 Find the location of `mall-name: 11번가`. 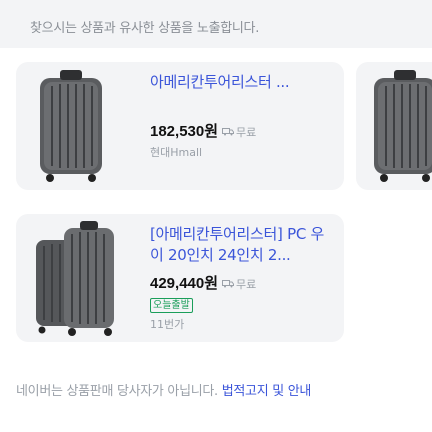

mall-name: 11번가 is located at coordinates (240, 324).